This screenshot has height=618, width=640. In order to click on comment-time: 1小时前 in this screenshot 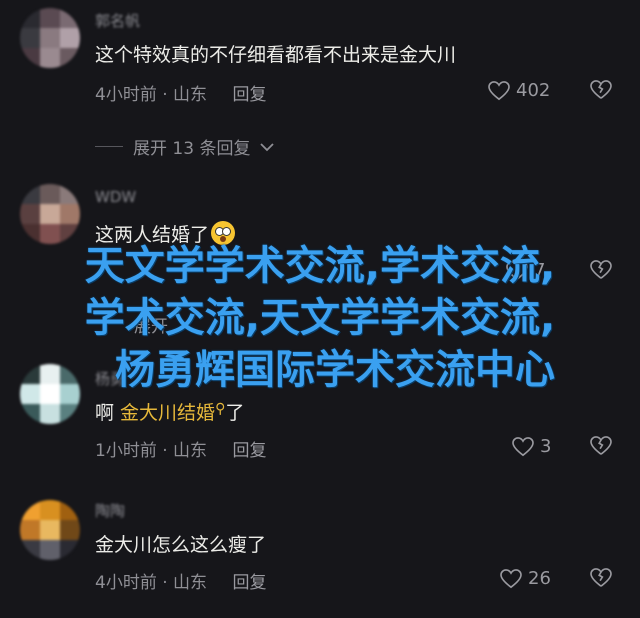, I will do `click(126, 451)`.